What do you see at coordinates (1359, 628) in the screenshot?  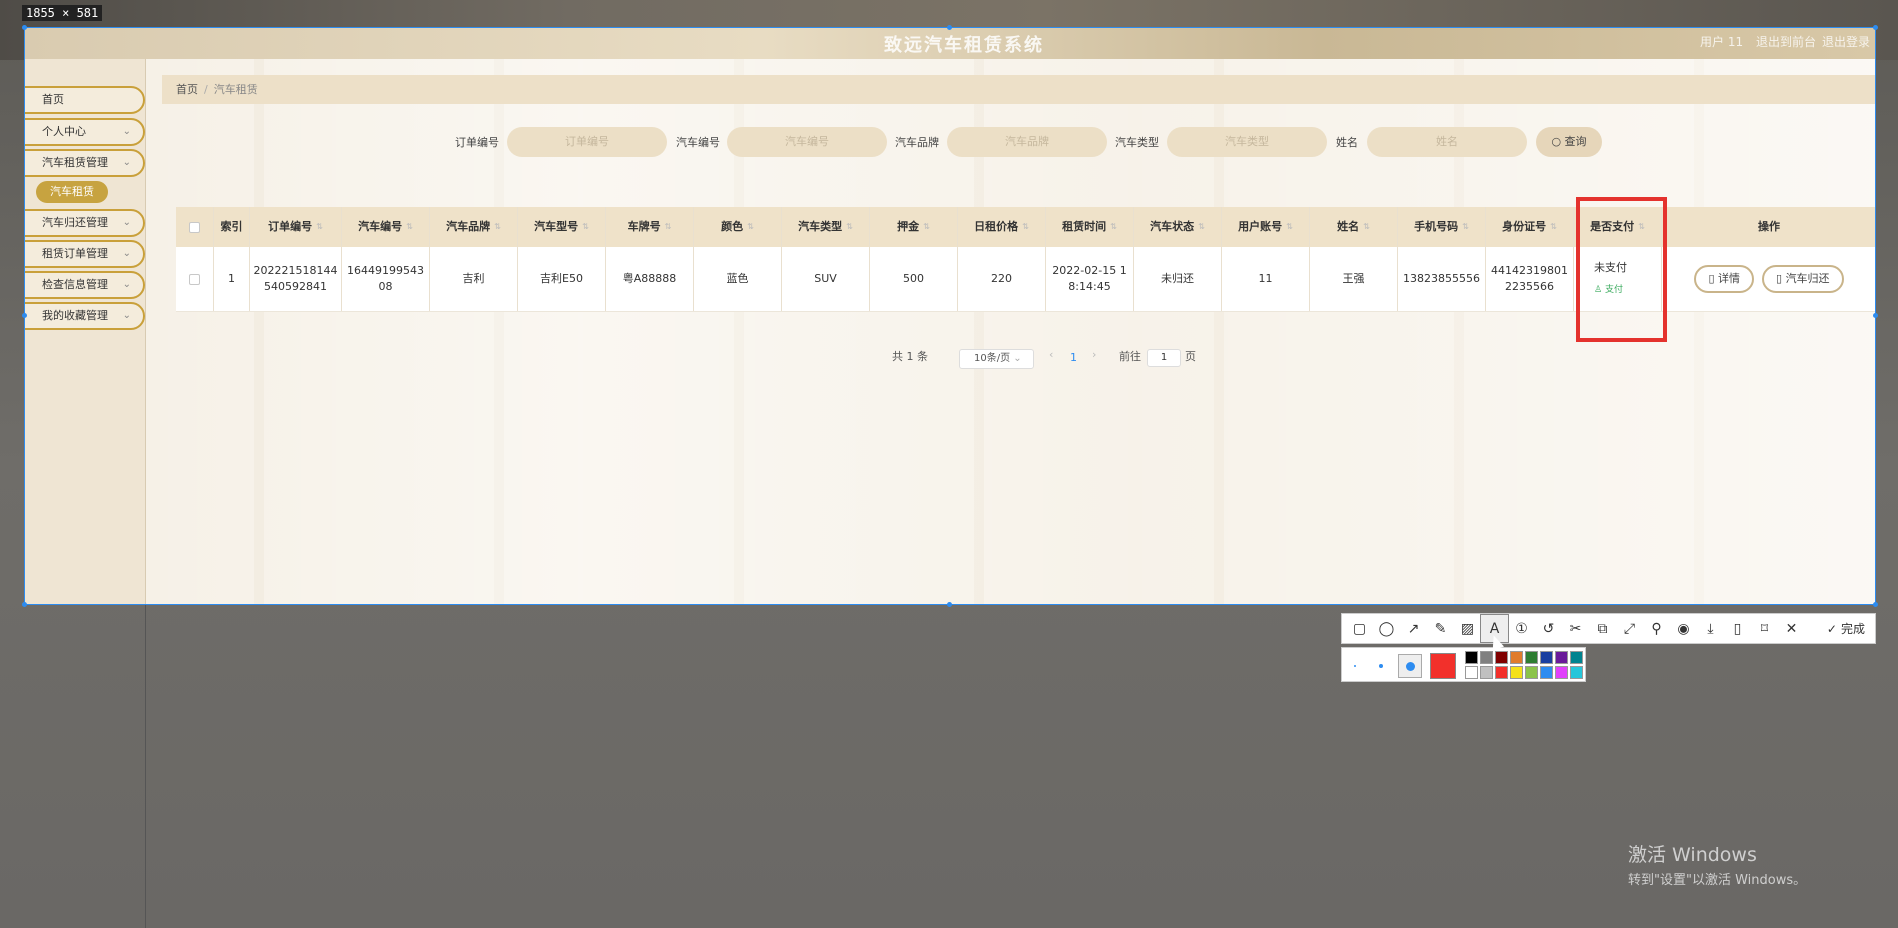 I see `rectangle-icon: ▢` at bounding box center [1359, 628].